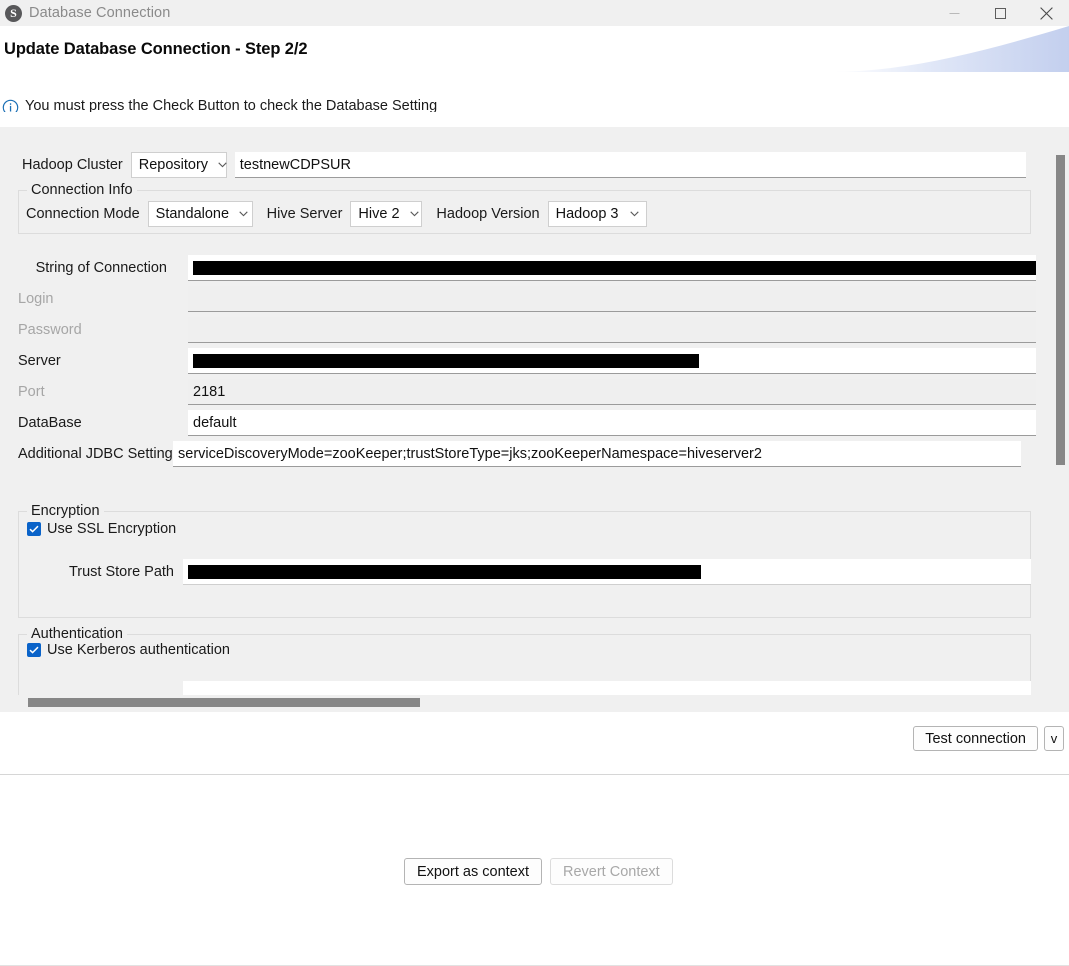  What do you see at coordinates (156, 49) in the screenshot?
I see `page-title: Update Database Connection - Step 2/2` at bounding box center [156, 49].